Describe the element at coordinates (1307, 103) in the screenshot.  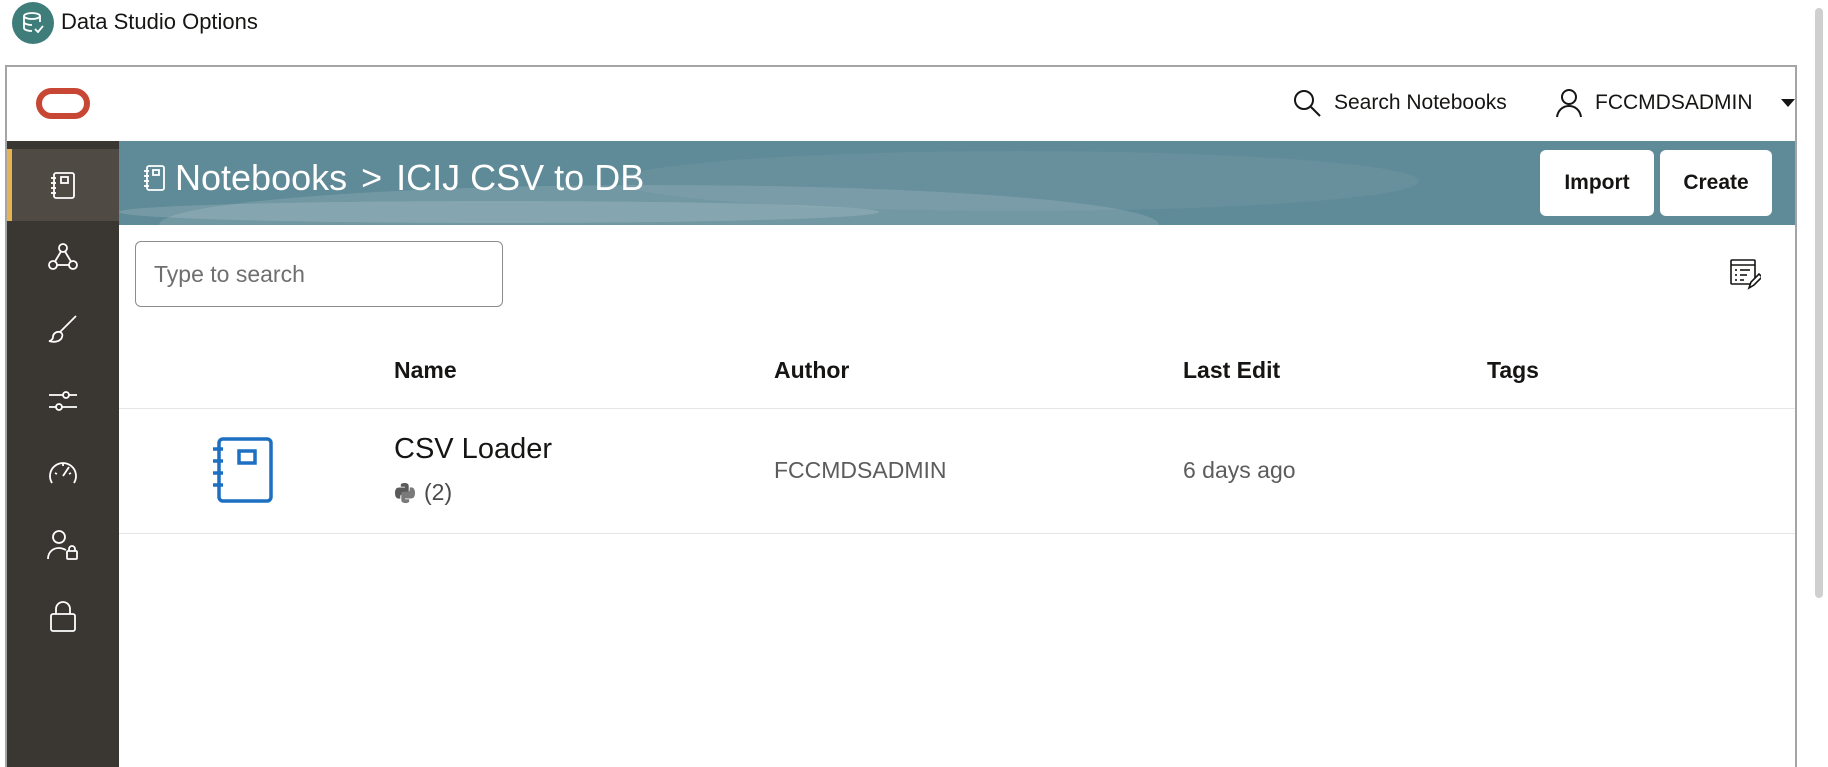
I see `search-icon` at that location.